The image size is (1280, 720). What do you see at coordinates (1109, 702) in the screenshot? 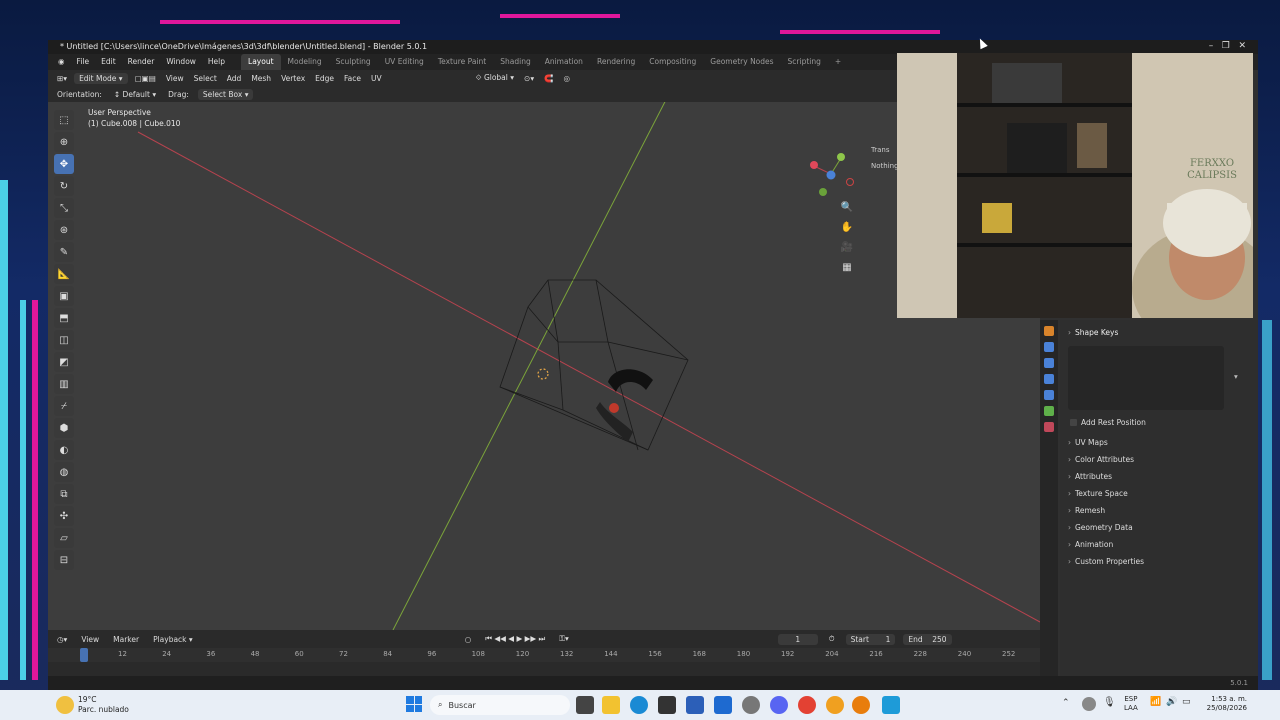
I see `microphone-icon: 🎙` at bounding box center [1109, 702].